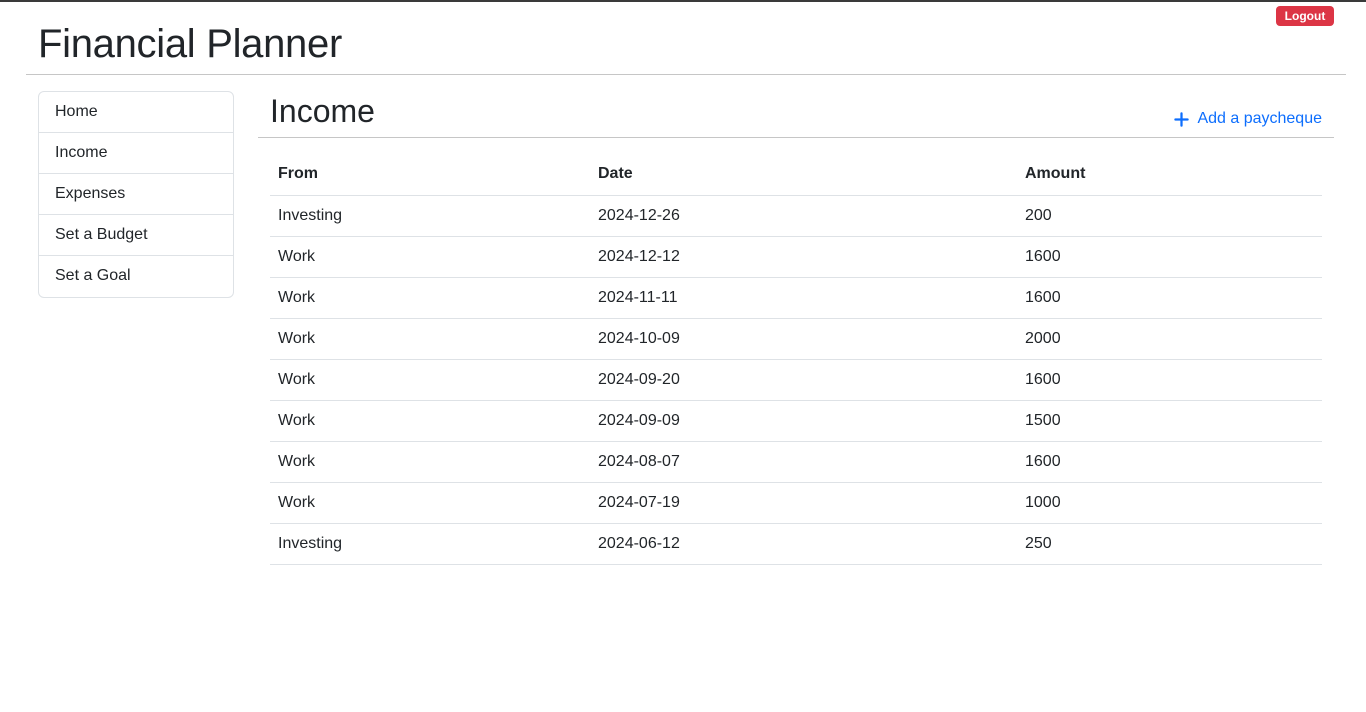  Describe the element at coordinates (803, 503) in the screenshot. I see `cell-date: 2024-07-19` at that location.